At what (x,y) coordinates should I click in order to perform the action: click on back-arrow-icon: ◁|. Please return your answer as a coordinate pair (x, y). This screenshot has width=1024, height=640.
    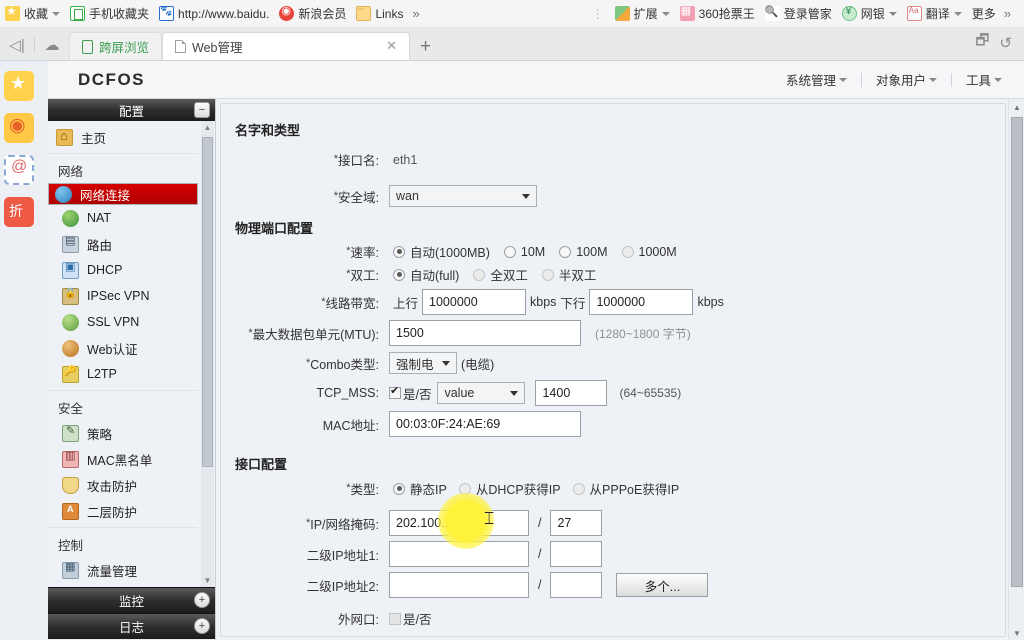
    Looking at the image, I should click on (17, 45).